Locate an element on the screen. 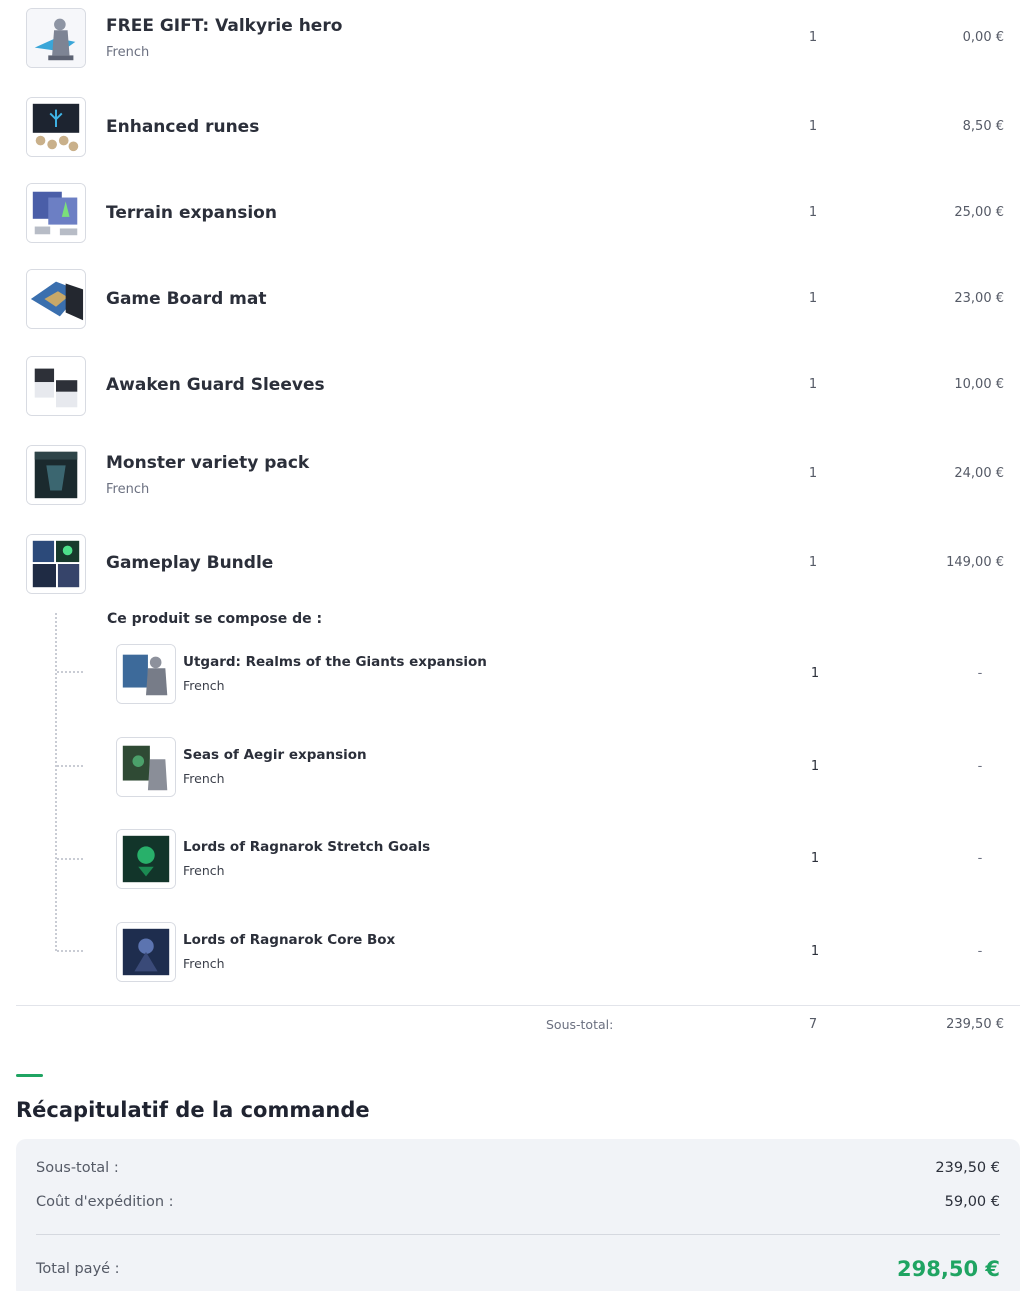 This screenshot has width=1024, height=1291. item-name: Terrain expansion is located at coordinates (191, 213).